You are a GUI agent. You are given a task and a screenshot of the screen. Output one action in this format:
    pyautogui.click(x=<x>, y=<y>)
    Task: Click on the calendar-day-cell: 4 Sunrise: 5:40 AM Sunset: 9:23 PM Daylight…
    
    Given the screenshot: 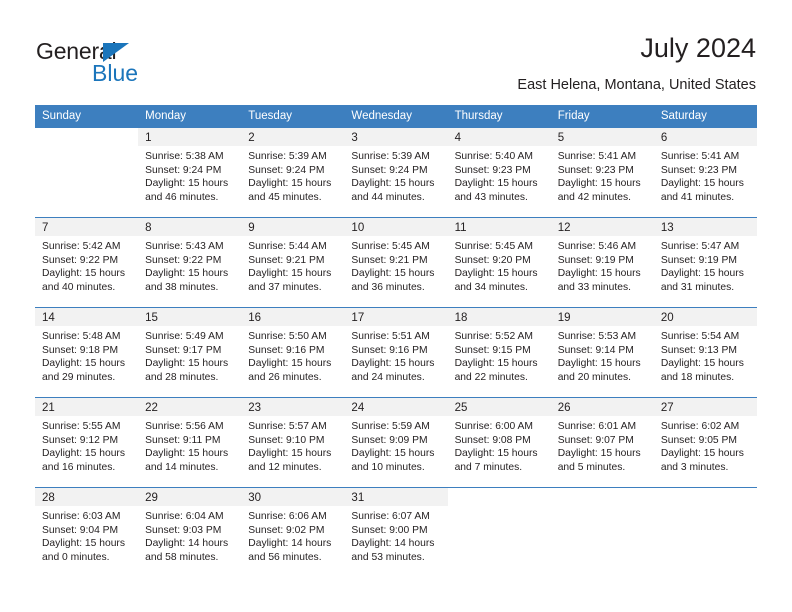 What is the action you would take?
    pyautogui.click(x=499, y=172)
    